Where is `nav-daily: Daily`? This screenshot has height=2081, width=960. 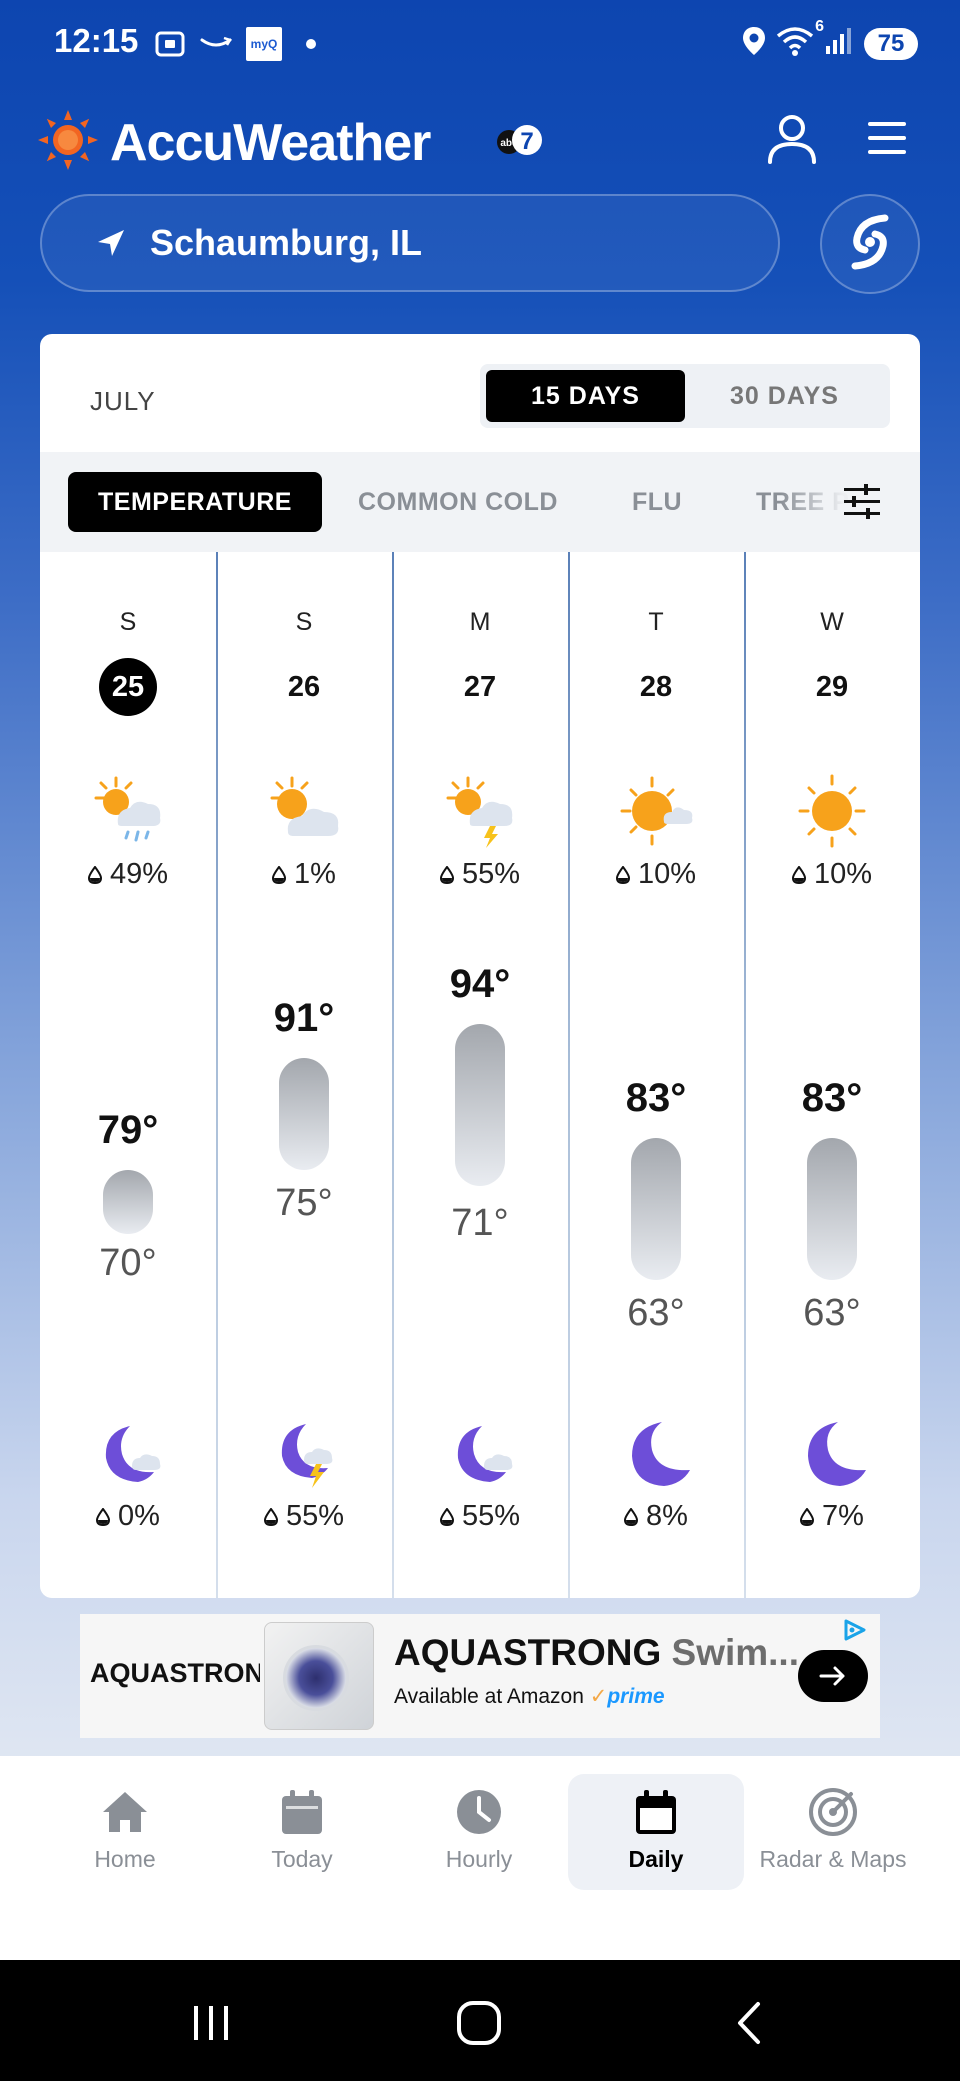
nav-daily: Daily is located at coordinates (656, 1832).